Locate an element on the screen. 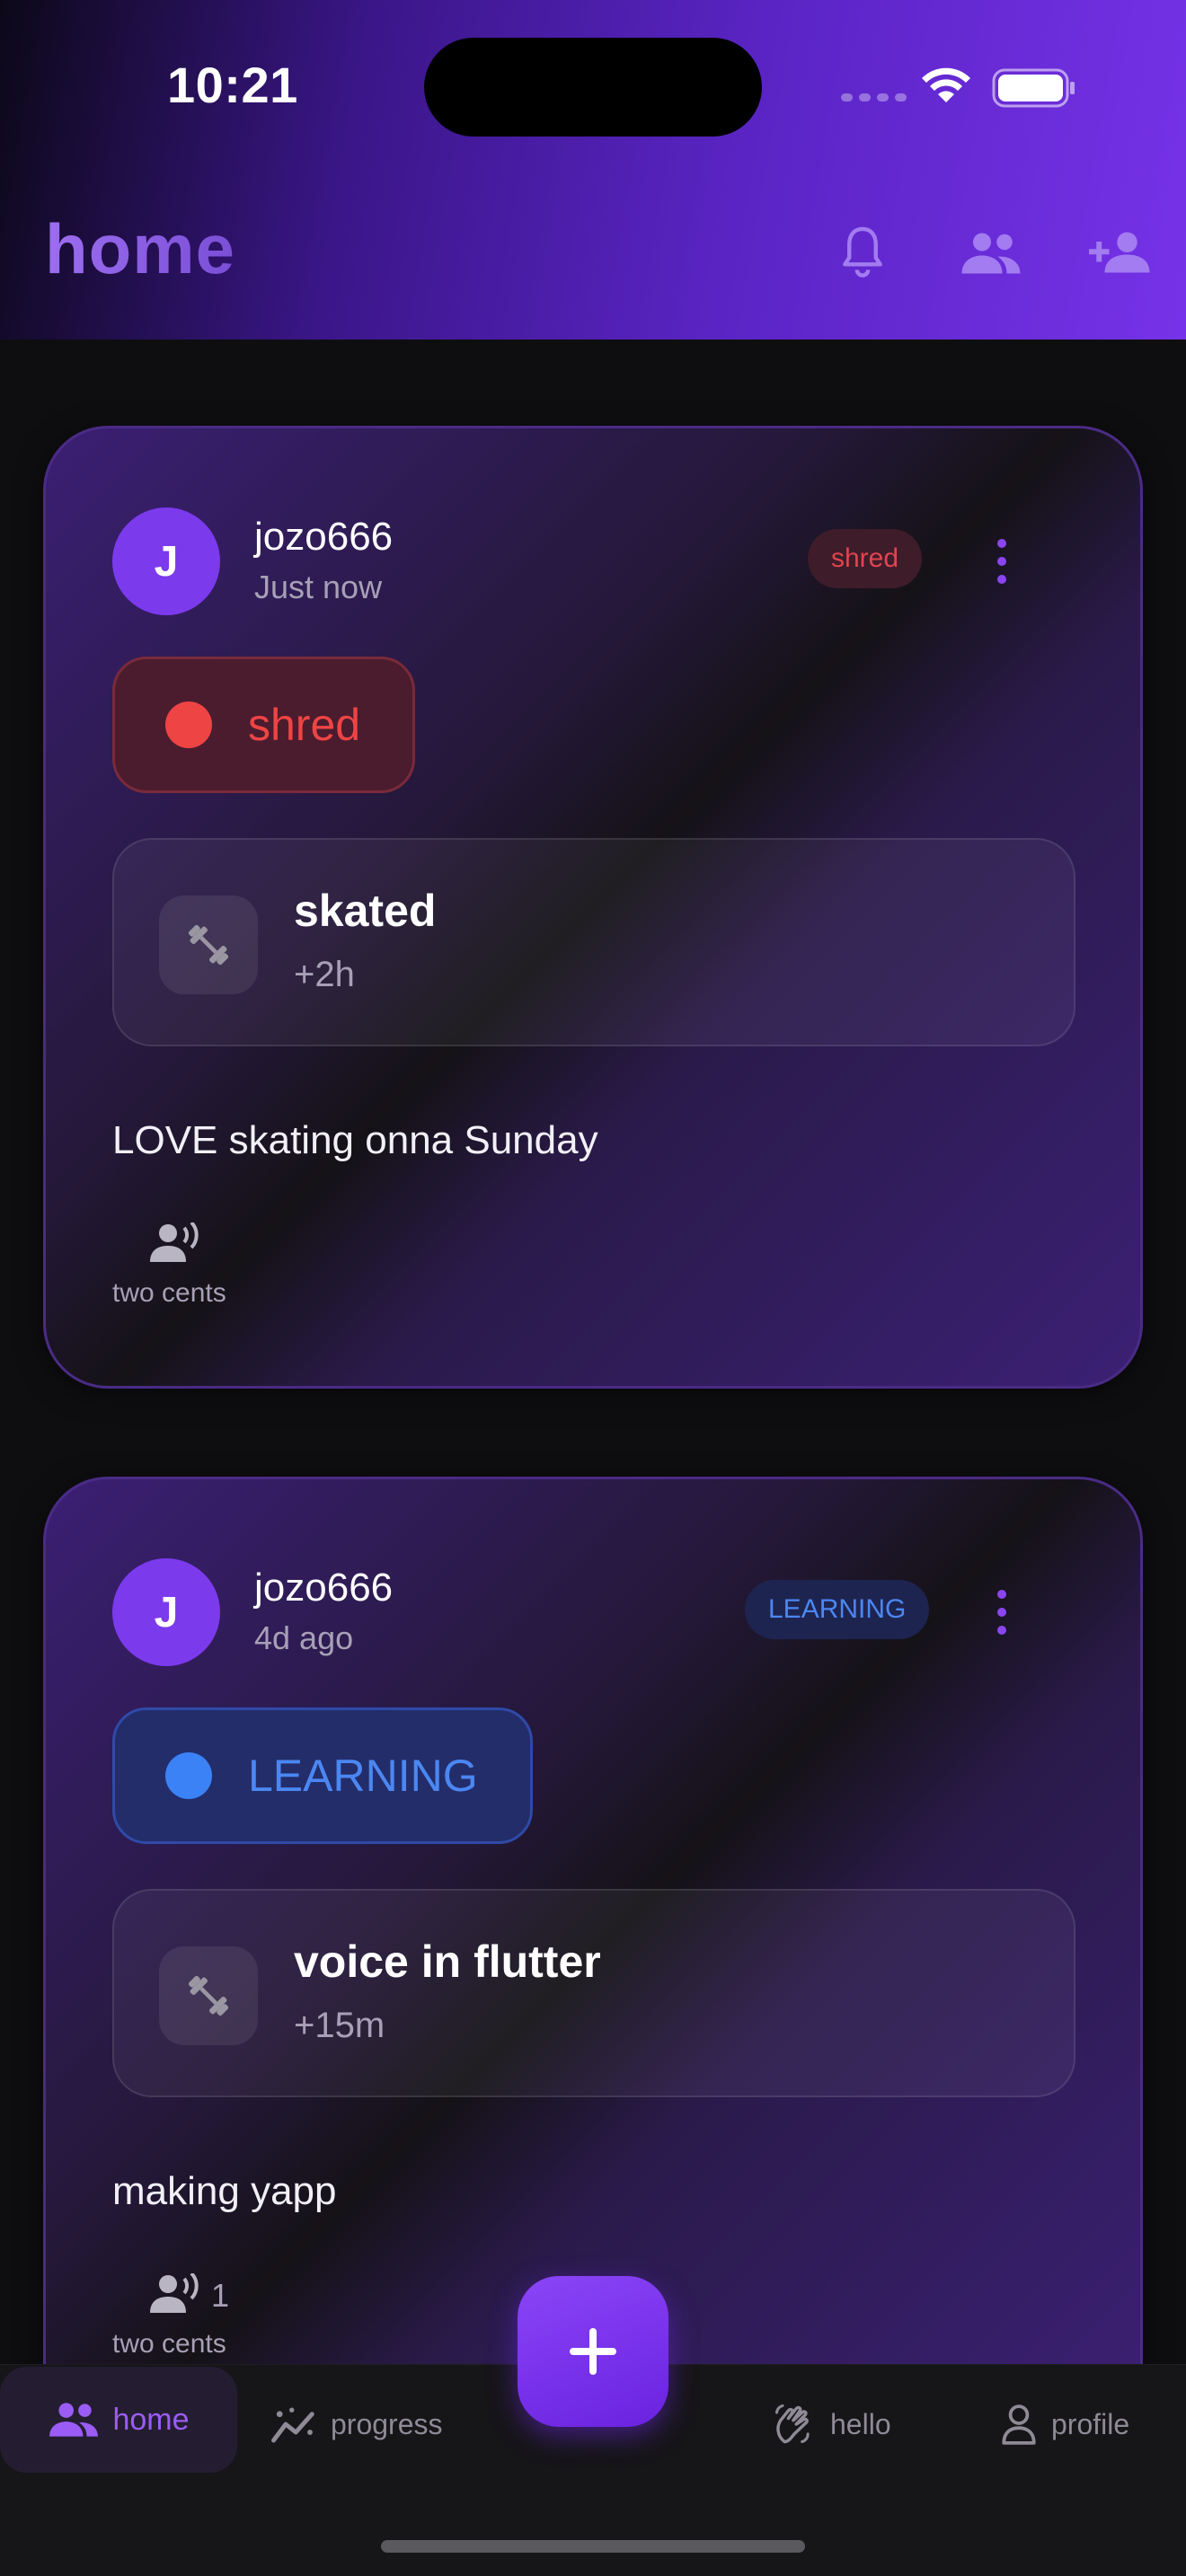 Image resolution: width=1186 pixels, height=2576 pixels. nav-label: profile is located at coordinates (1090, 2423).